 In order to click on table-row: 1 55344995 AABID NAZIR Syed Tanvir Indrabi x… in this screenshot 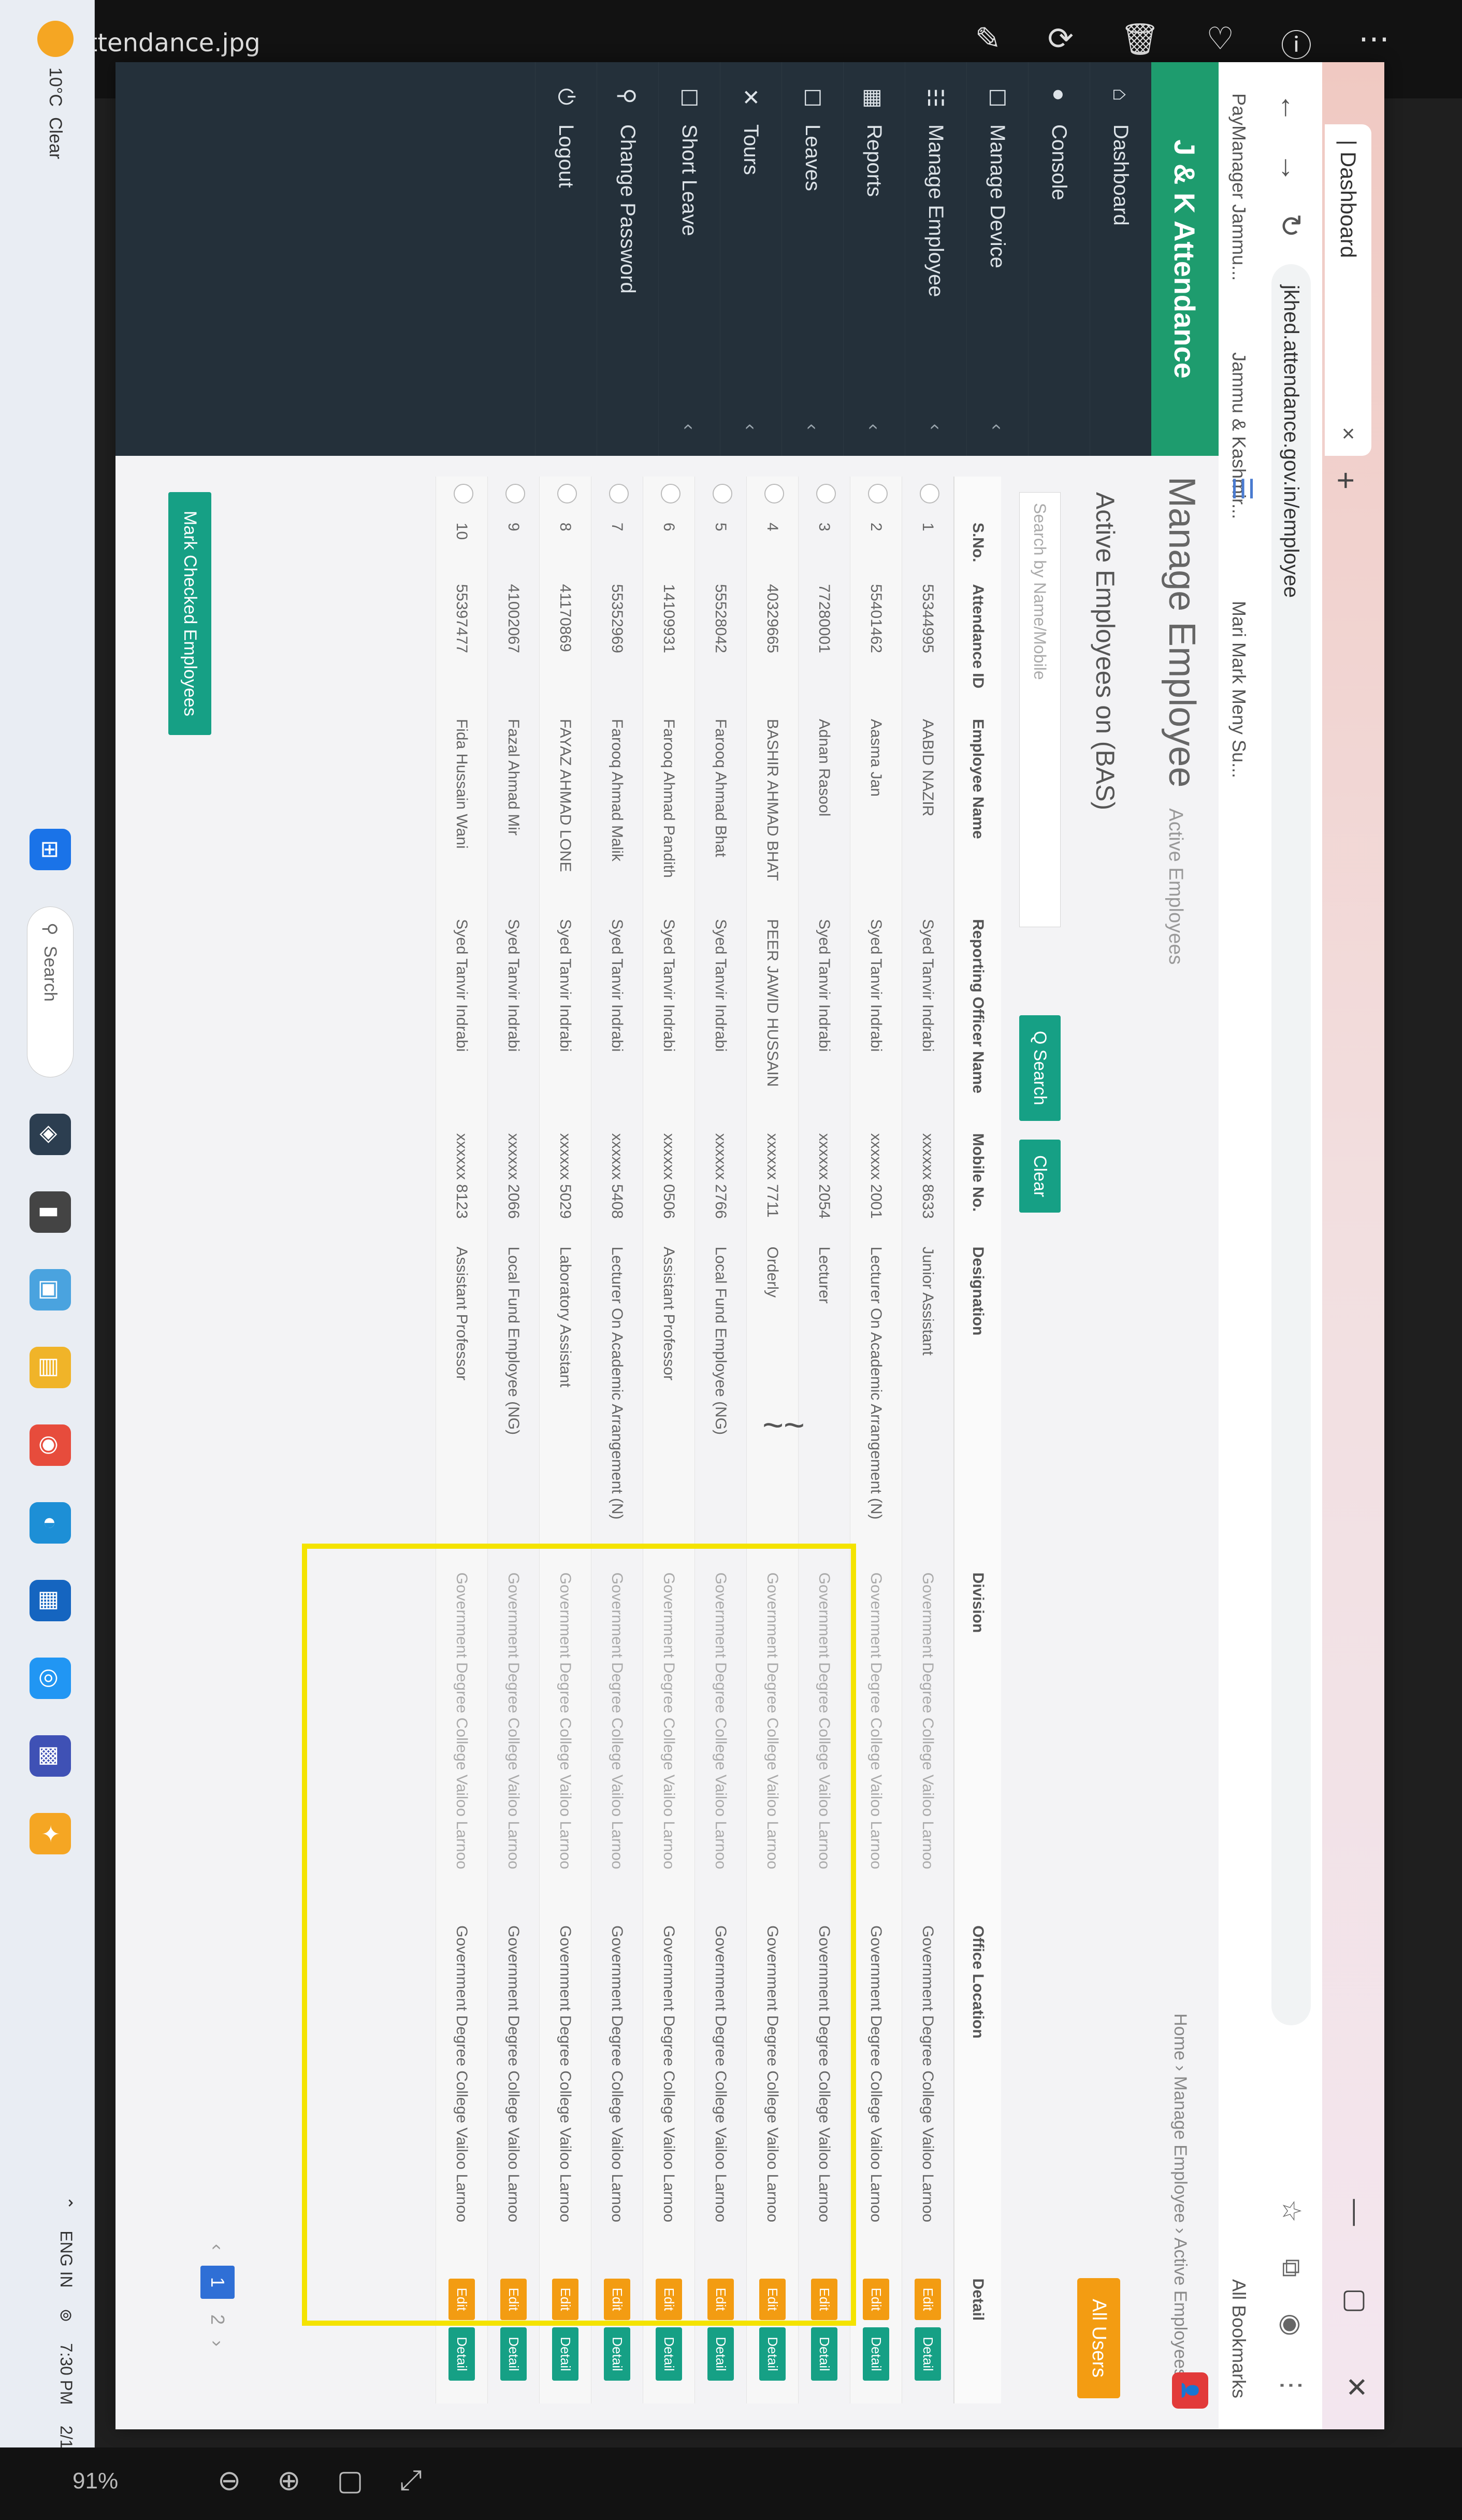, I will do `click(928, 1440)`.